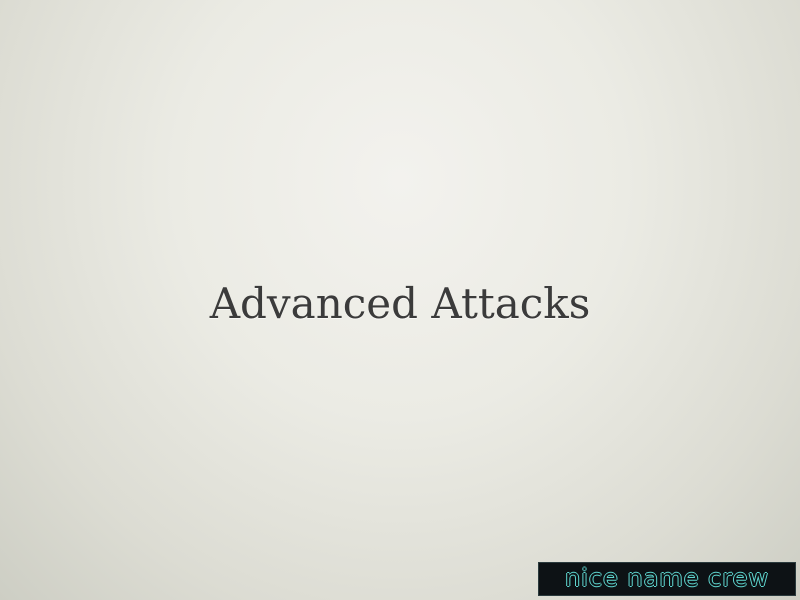  I want to click on crew-logo: nice name crew, so click(667, 579).